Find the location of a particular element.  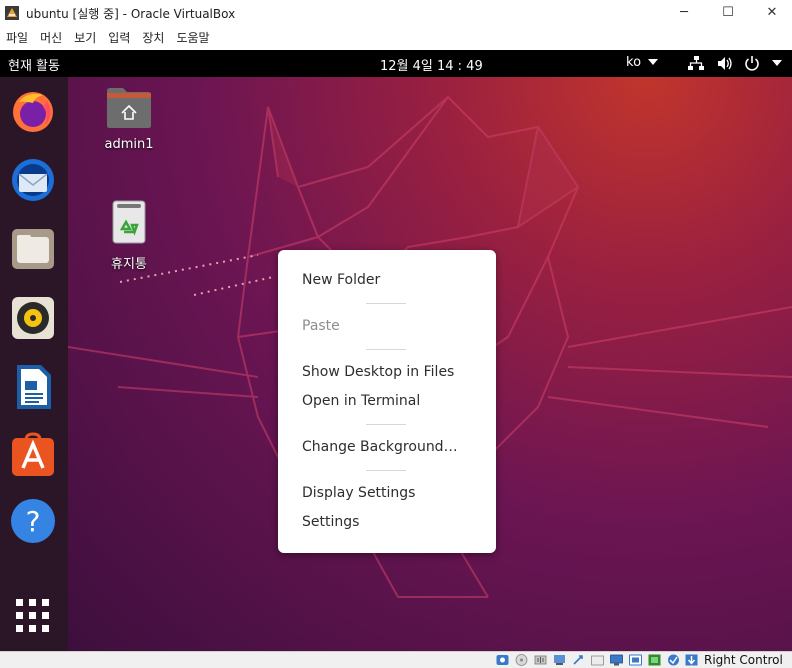

vm-menubar: 파일 머신 보기 입력 장치 도움말 is located at coordinates (396, 38).